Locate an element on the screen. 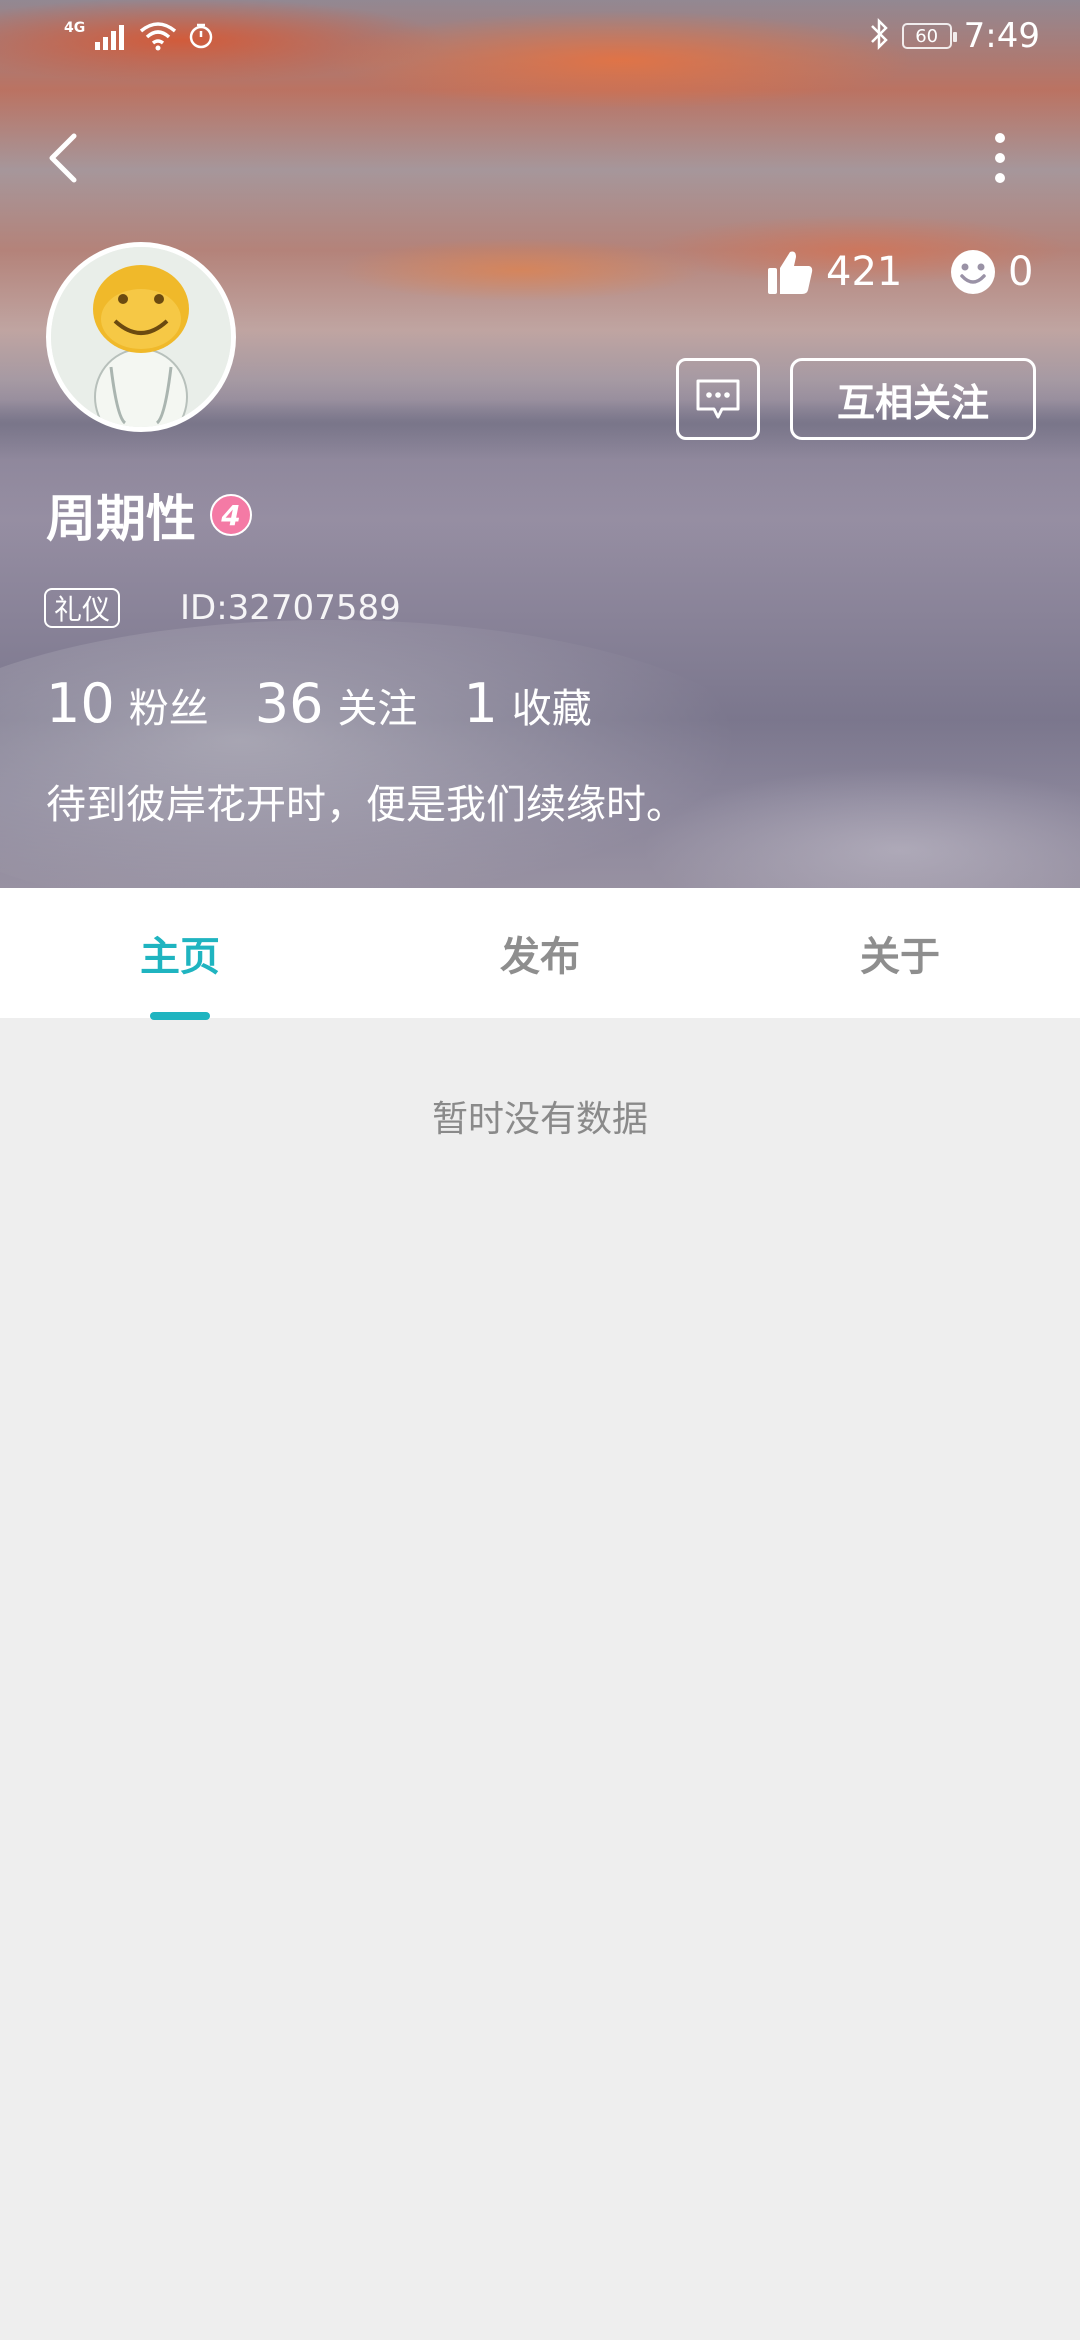 The image size is (1080, 2340). status-left: 4G is located at coordinates (139, 38).